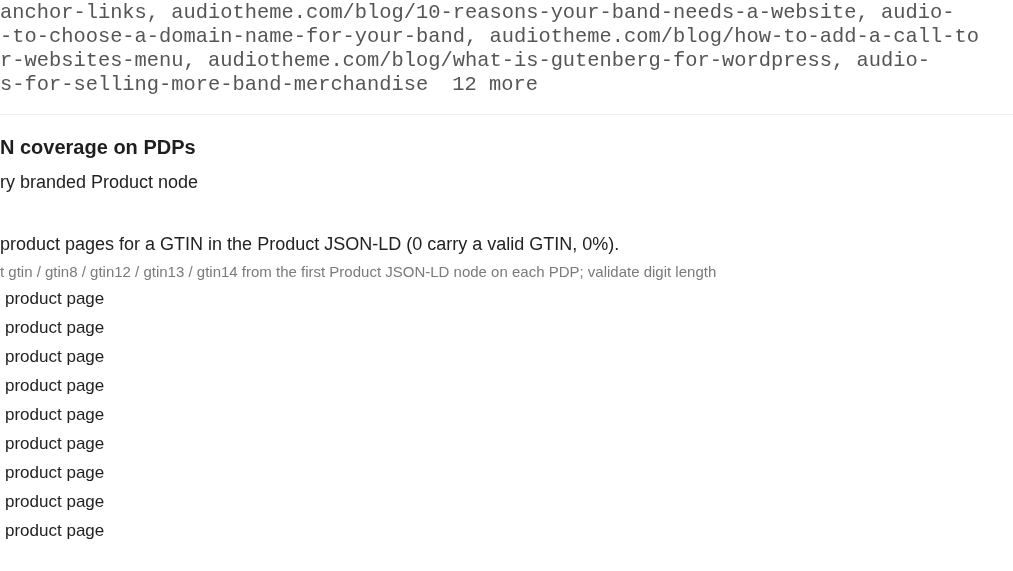  I want to click on url-list-line: r-websites-menu, audiotheme.com/blog/what-is-gutenberg-for-wordpress, audio-, so click(465, 61).